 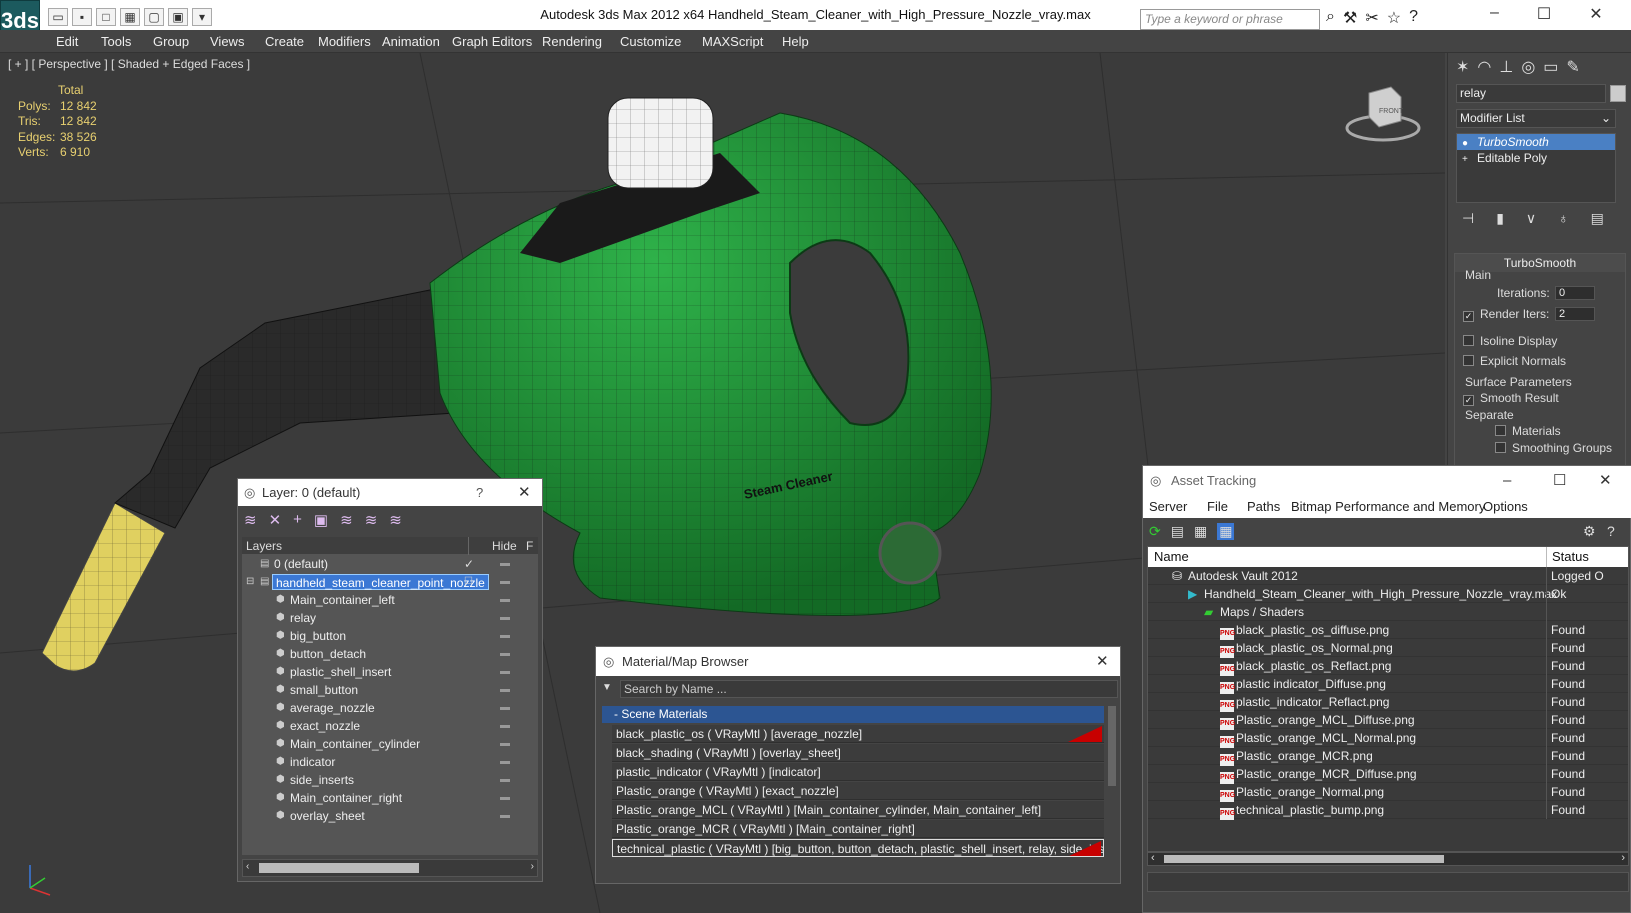 I want to click on checkmark-icon: ✓, so click(x=469, y=564).